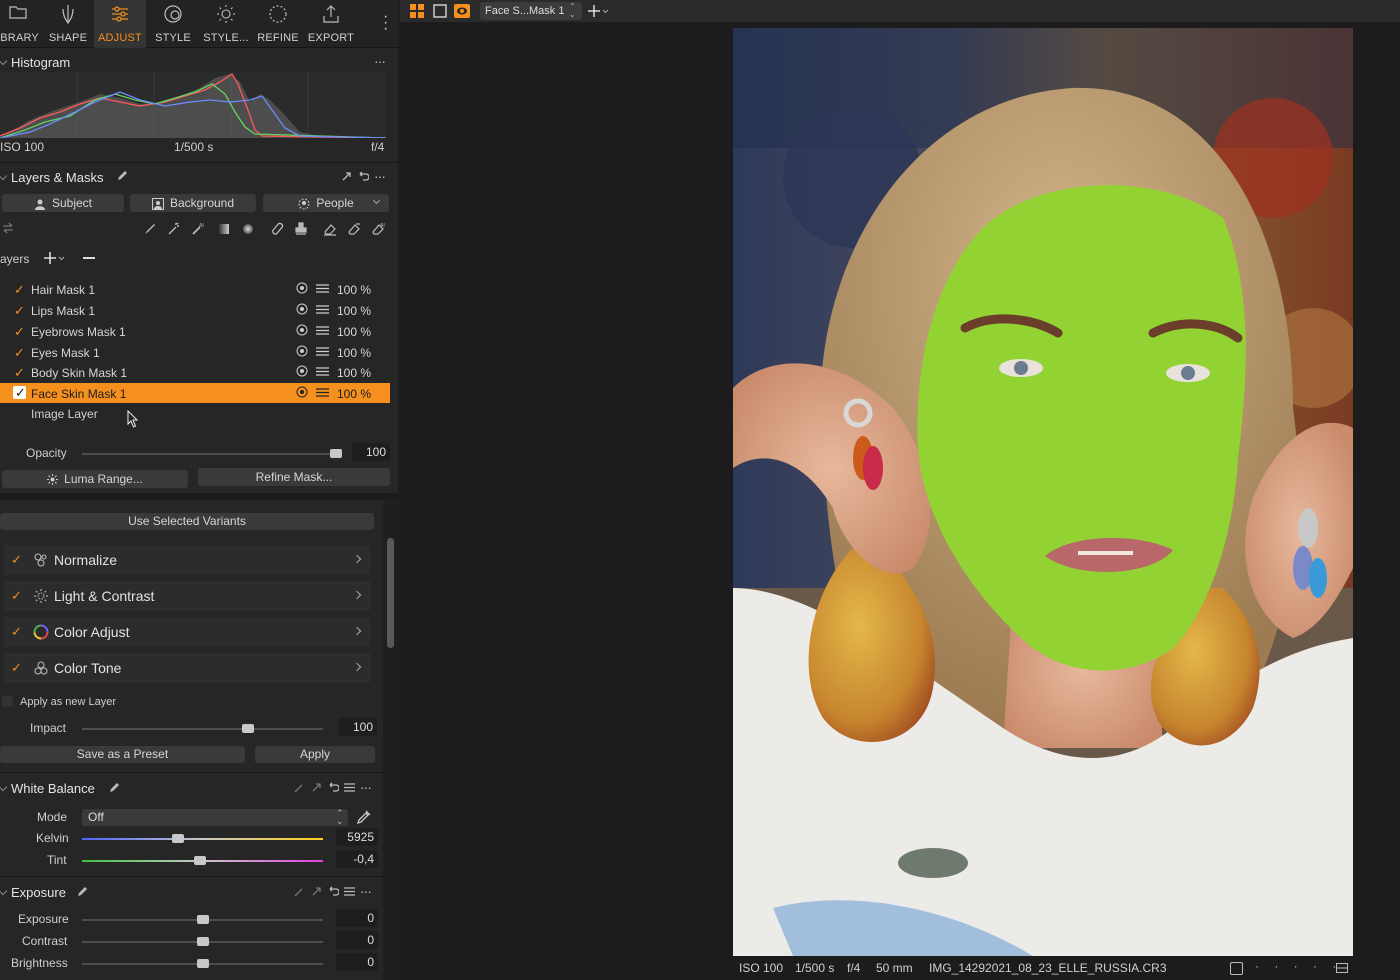  What do you see at coordinates (68, 24) in the screenshot?
I see `tab-shape: SHAPE` at bounding box center [68, 24].